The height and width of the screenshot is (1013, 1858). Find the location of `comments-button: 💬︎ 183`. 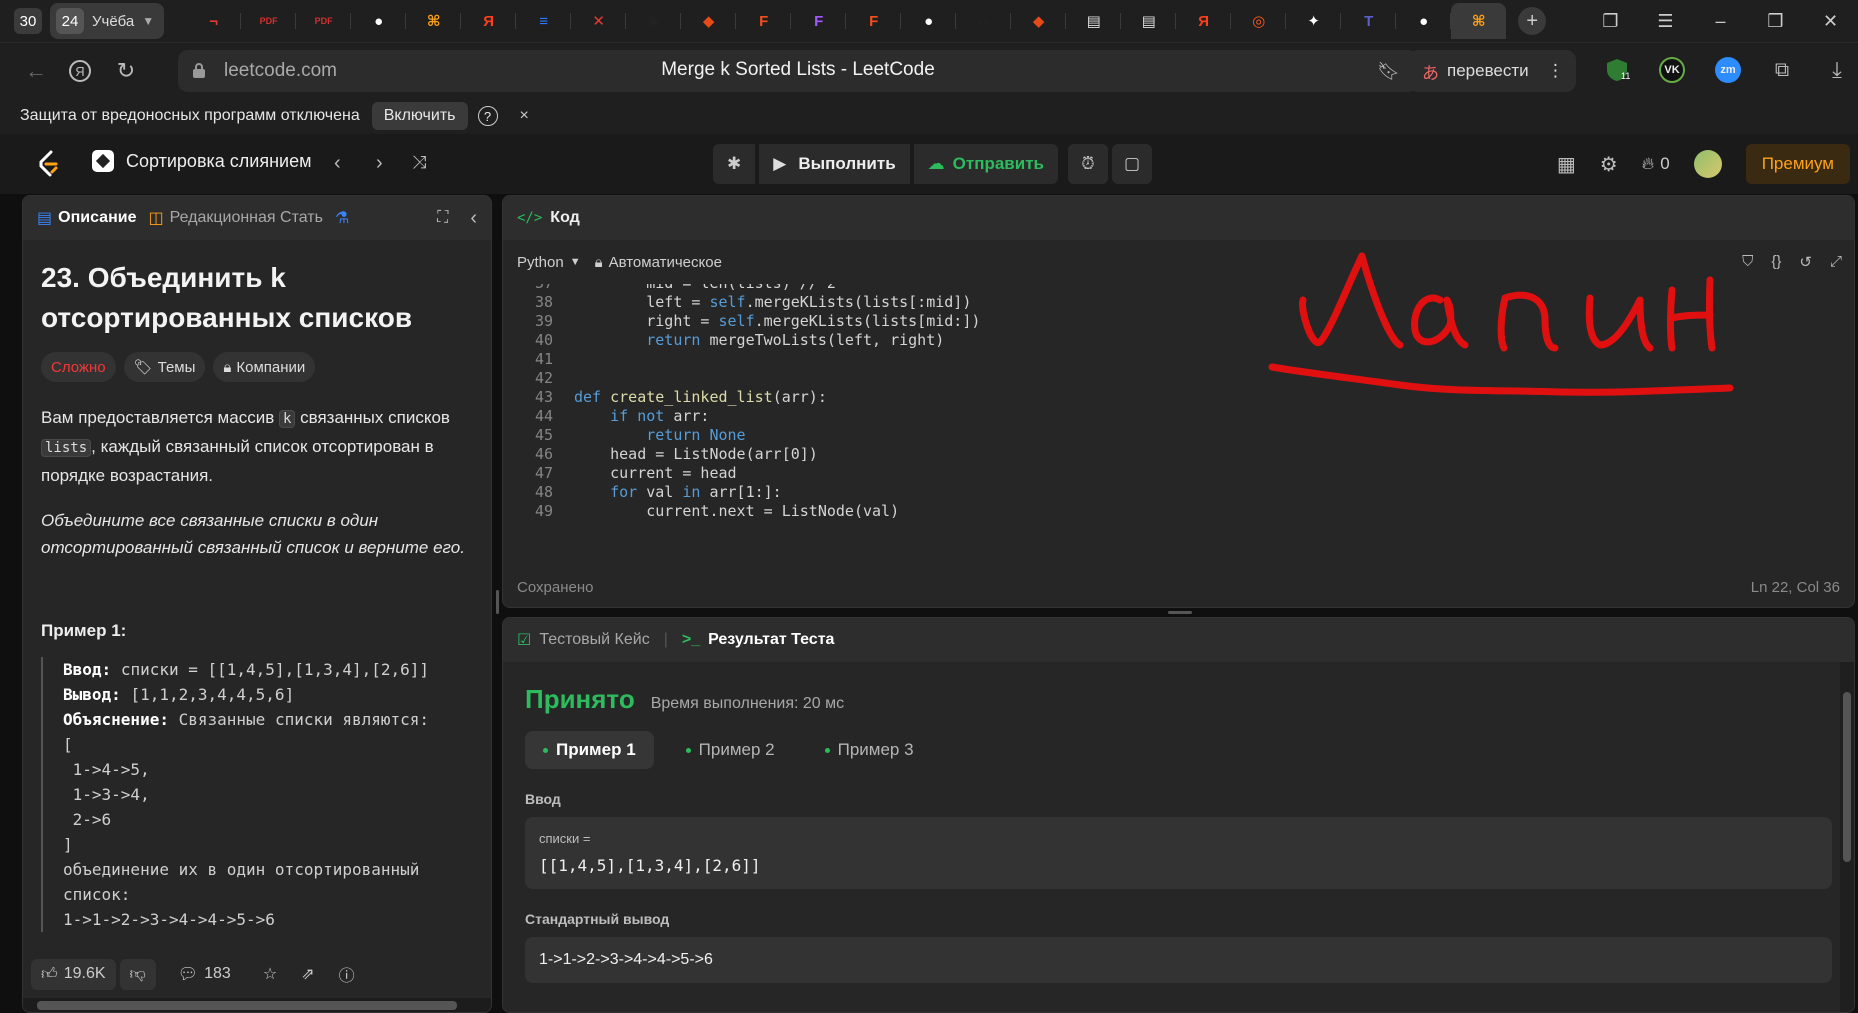

comments-button: 💬︎ 183 is located at coordinates (204, 974).